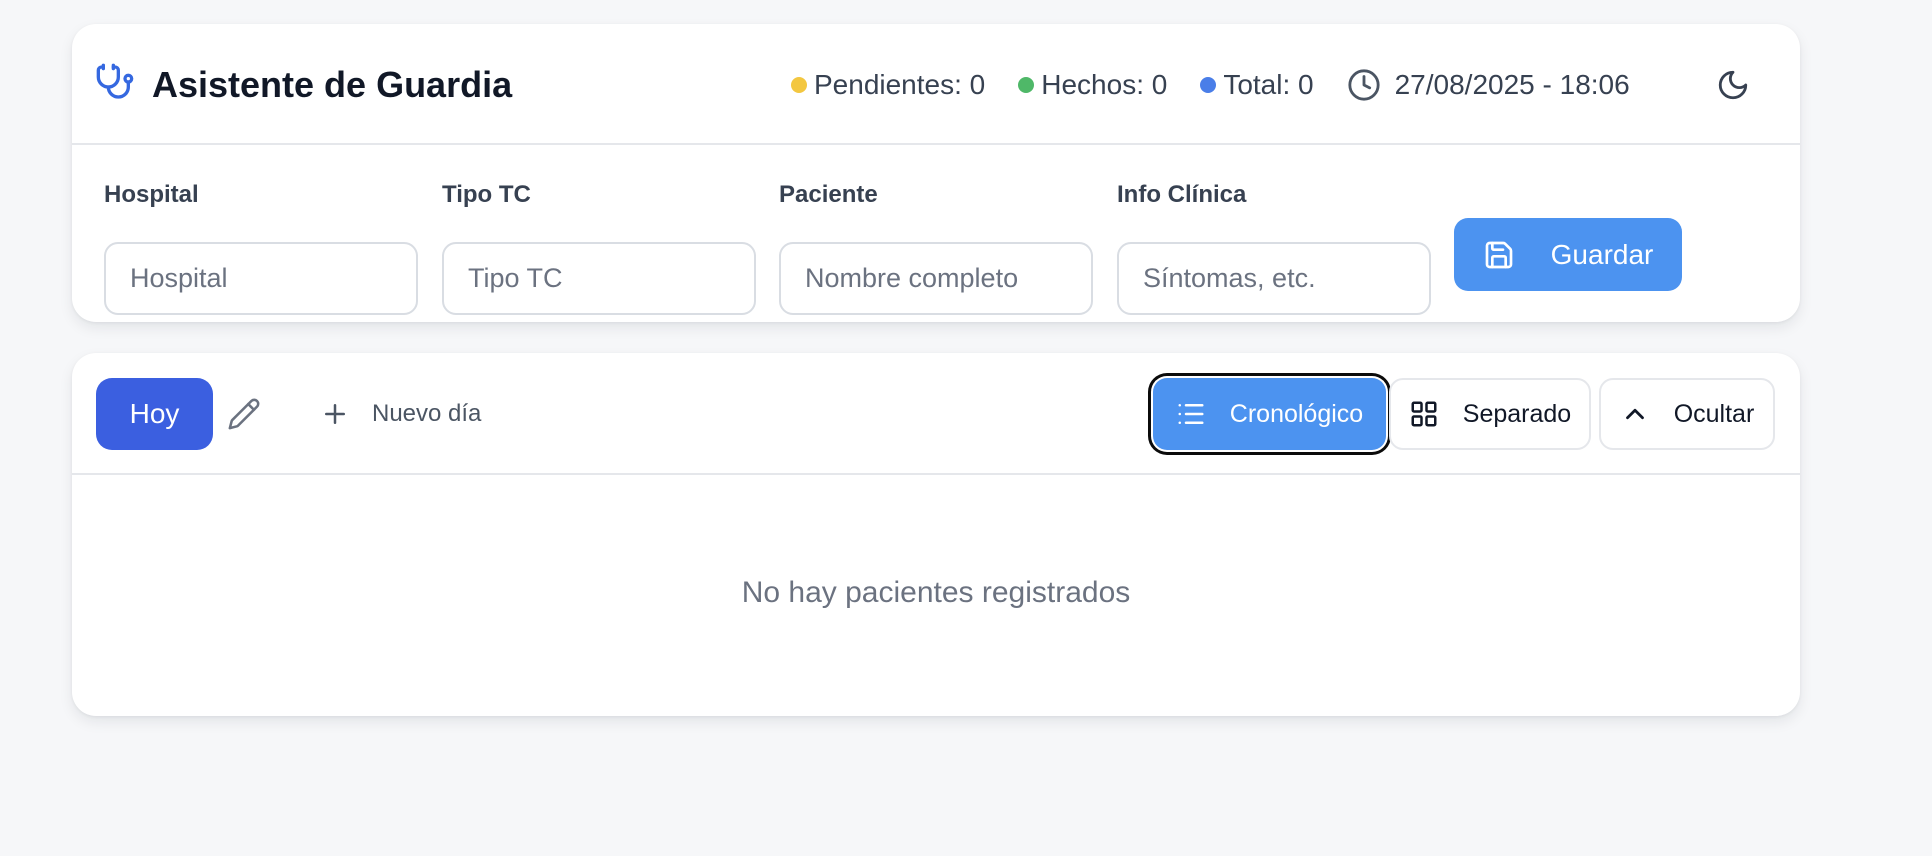 The height and width of the screenshot is (856, 1932). Describe the element at coordinates (1714, 413) in the screenshot. I see `hide-label: Ocultar` at that location.